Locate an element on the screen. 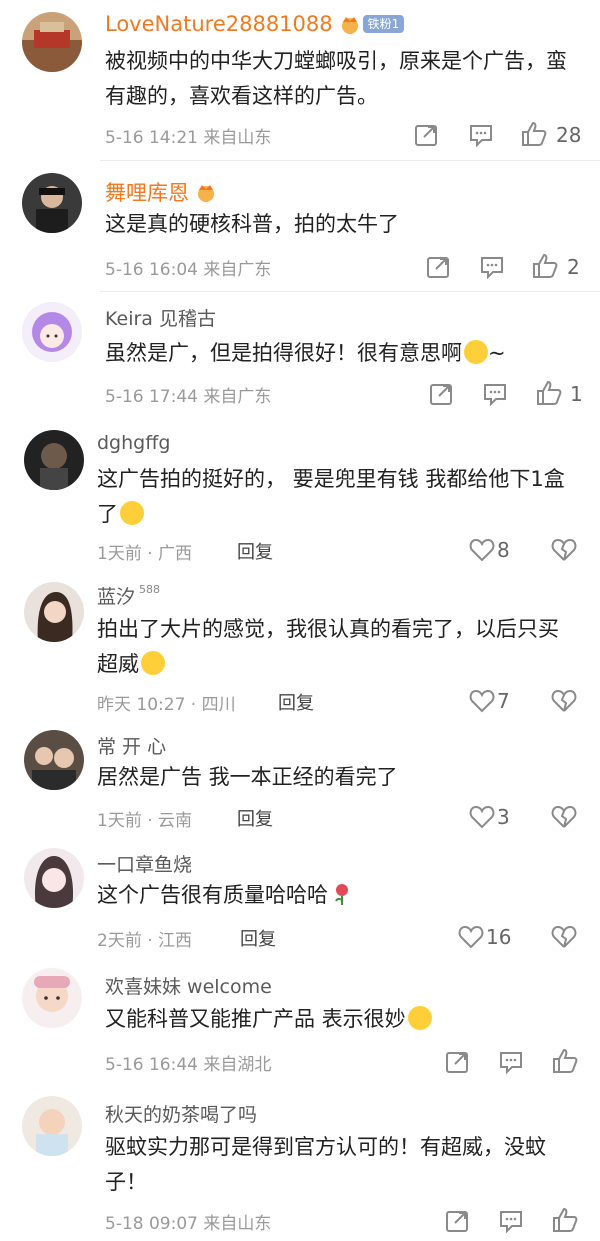 The width and height of the screenshot is (600, 1241). username: 蓝汐 588 is located at coordinates (128, 595).